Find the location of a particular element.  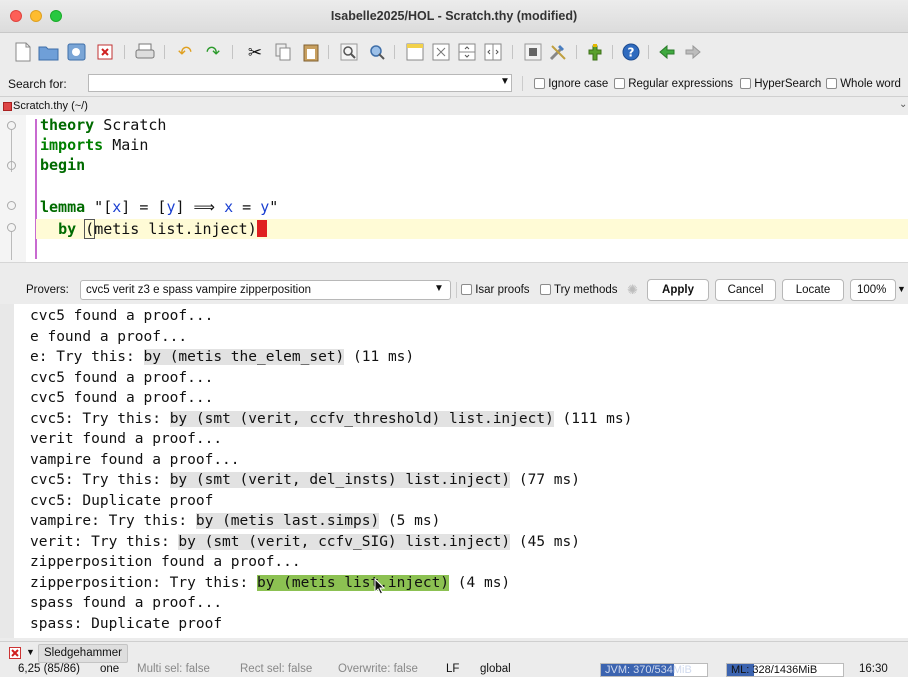

output-message: zipperposition: Try this: is located at coordinates (143, 582).